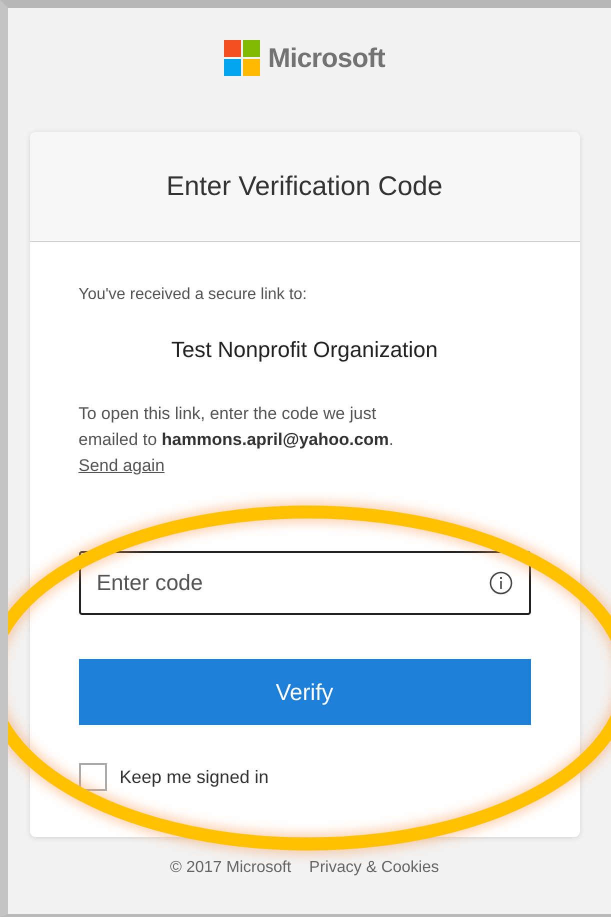 The image size is (611, 917). What do you see at coordinates (236, 440) in the screenshot?
I see `instructions-text: To open this link, enter the code we just emailed to hammons.april@yahoo.com. Send again` at bounding box center [236, 440].